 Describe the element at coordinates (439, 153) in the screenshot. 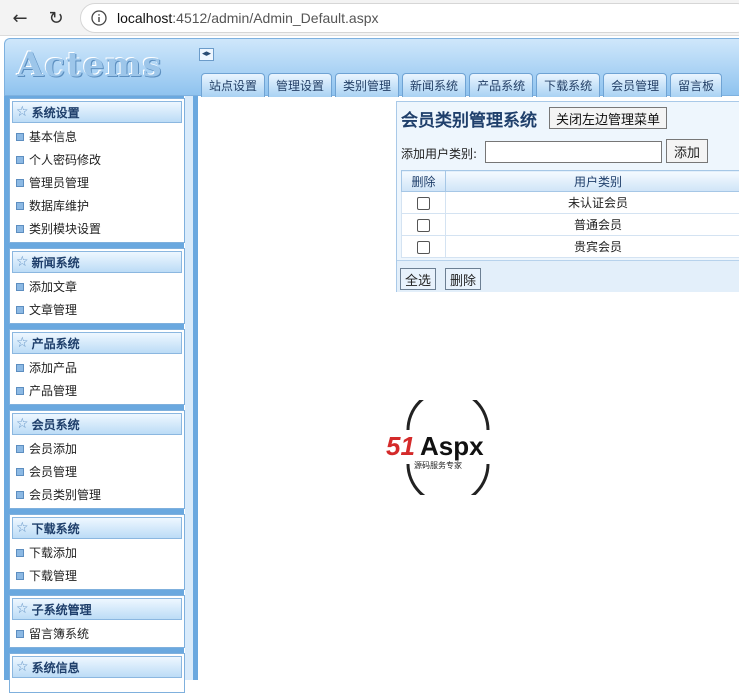

I see `add-category-label: 添加用户类别:` at that location.